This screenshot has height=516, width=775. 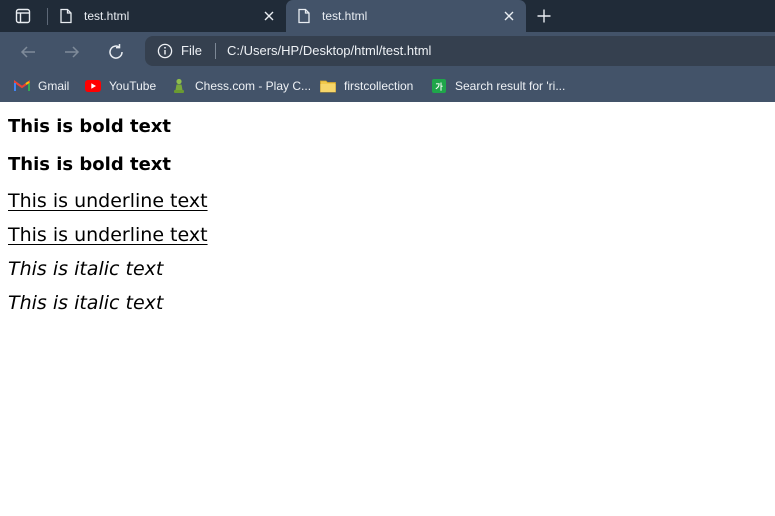 I want to click on search-result-icon: 가, so click(x=439, y=86).